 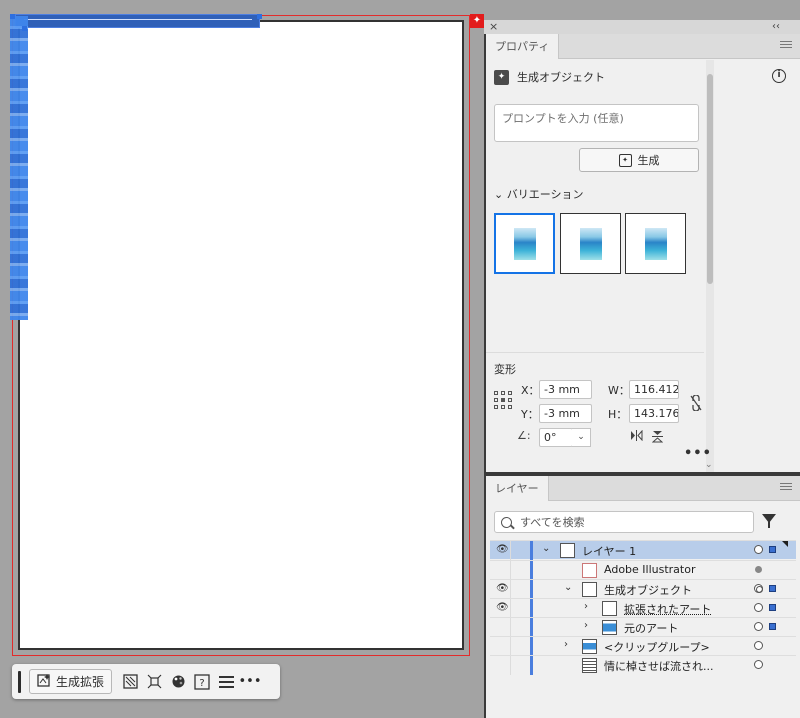 What do you see at coordinates (137, 21) in the screenshot?
I see `generated-object-selection-top` at bounding box center [137, 21].